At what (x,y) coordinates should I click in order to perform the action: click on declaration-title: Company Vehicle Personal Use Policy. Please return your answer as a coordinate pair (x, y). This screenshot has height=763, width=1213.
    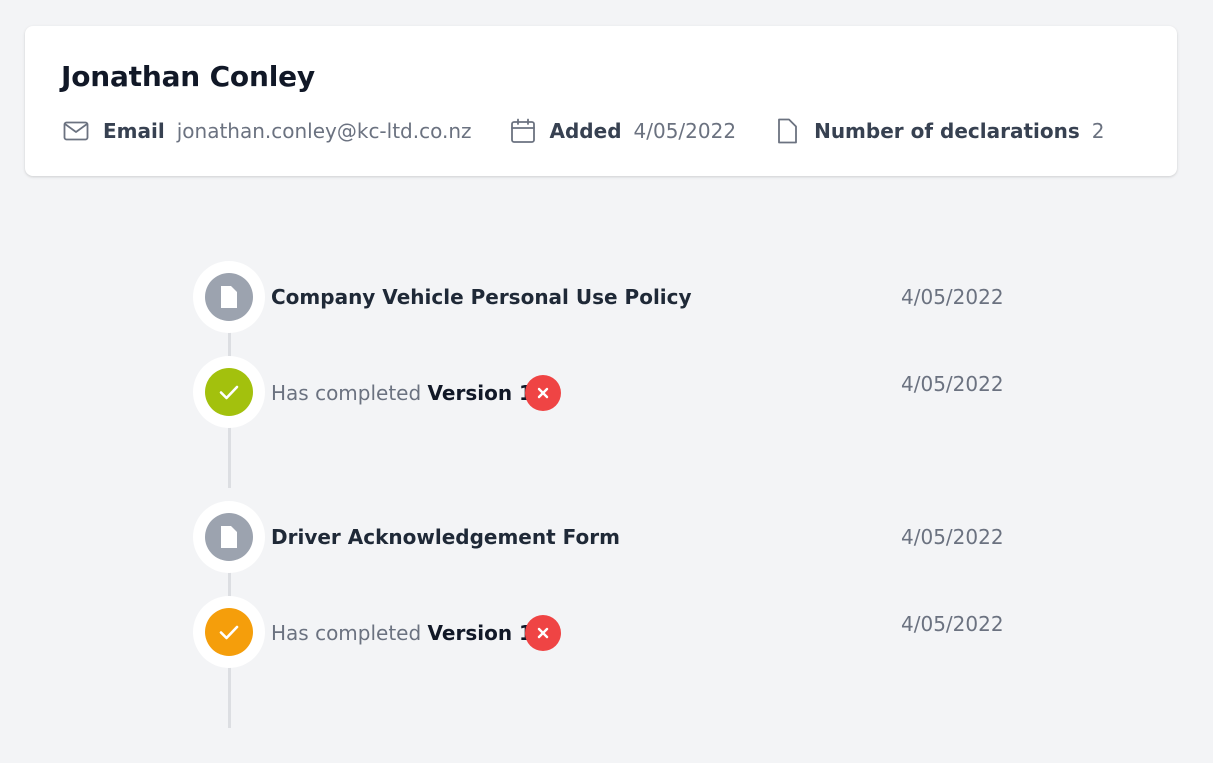
    Looking at the image, I should click on (481, 297).